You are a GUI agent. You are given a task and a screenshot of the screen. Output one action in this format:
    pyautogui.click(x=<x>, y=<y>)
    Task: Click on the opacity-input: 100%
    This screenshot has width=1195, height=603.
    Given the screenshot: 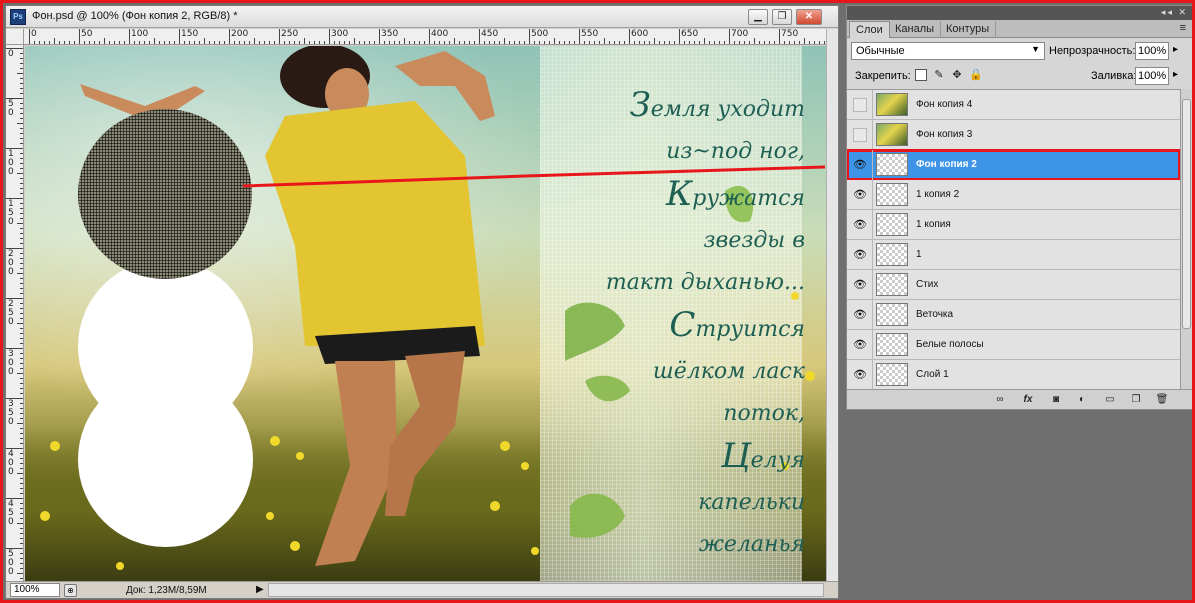 What is the action you would take?
    pyautogui.click(x=1152, y=51)
    